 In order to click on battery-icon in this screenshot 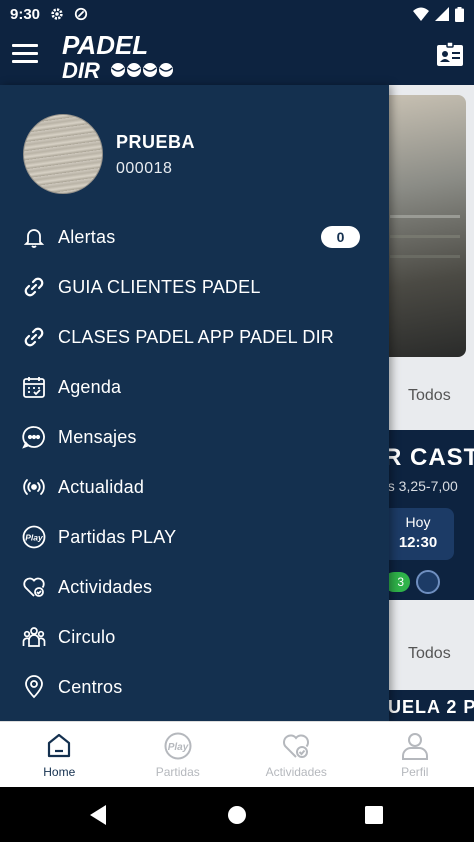, I will do `click(459, 14)`.